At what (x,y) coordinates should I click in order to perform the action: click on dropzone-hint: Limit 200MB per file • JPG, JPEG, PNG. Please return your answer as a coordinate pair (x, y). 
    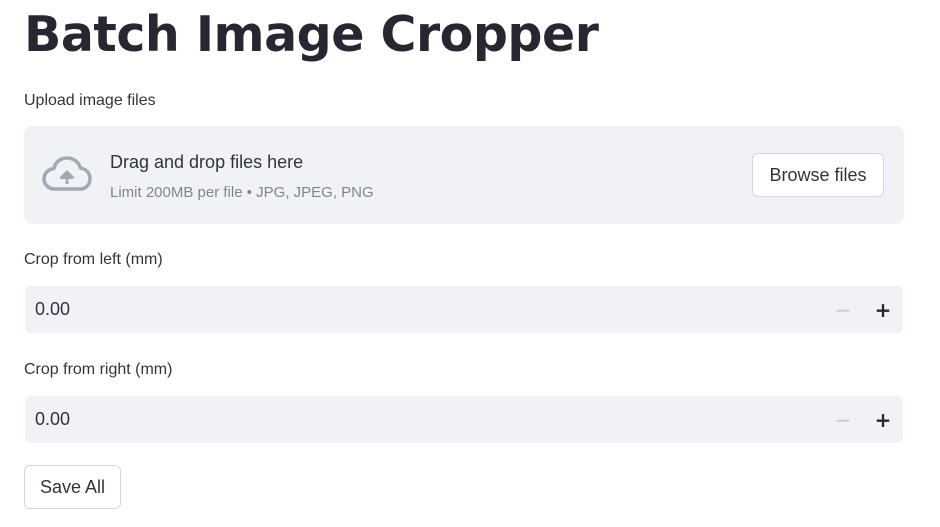
    Looking at the image, I should click on (242, 192).